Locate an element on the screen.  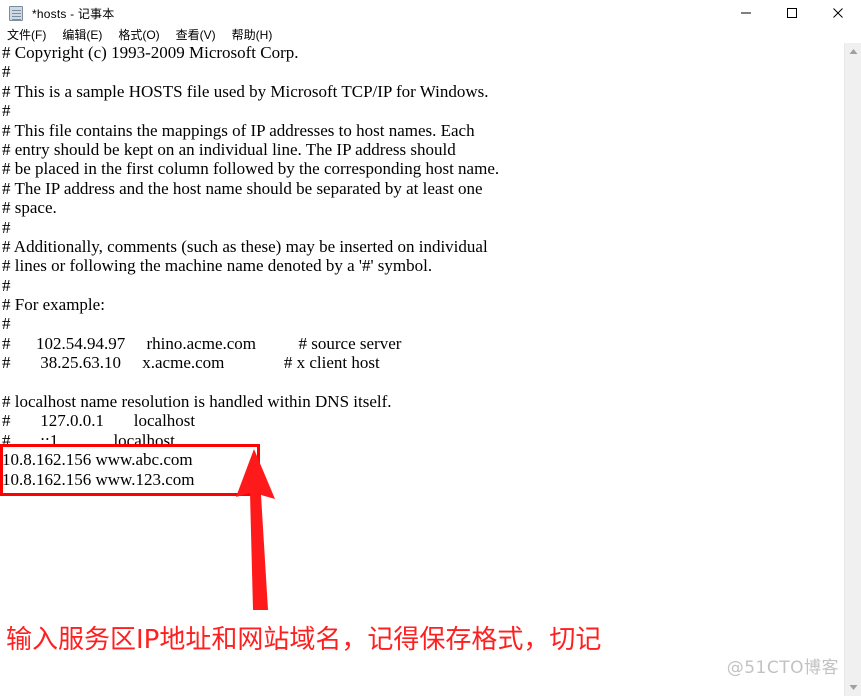
editor-line: # ::1 localhost is located at coordinates (88, 440).